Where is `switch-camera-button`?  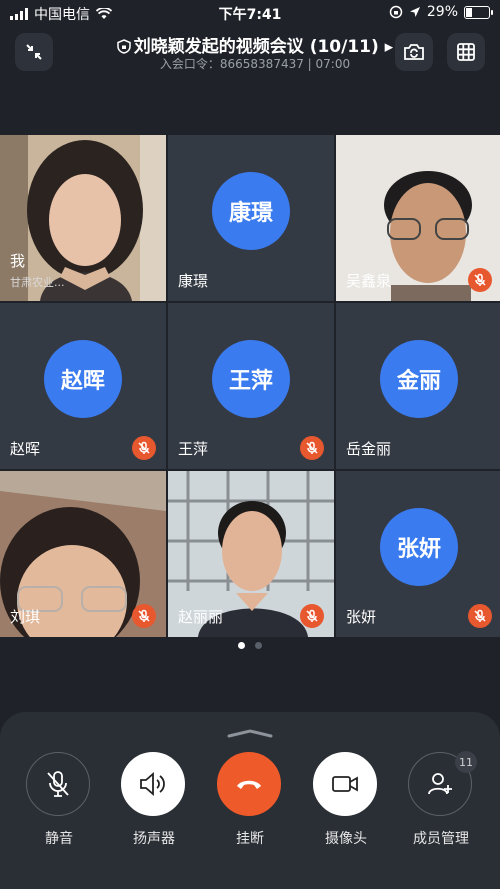 switch-camera-button is located at coordinates (414, 52).